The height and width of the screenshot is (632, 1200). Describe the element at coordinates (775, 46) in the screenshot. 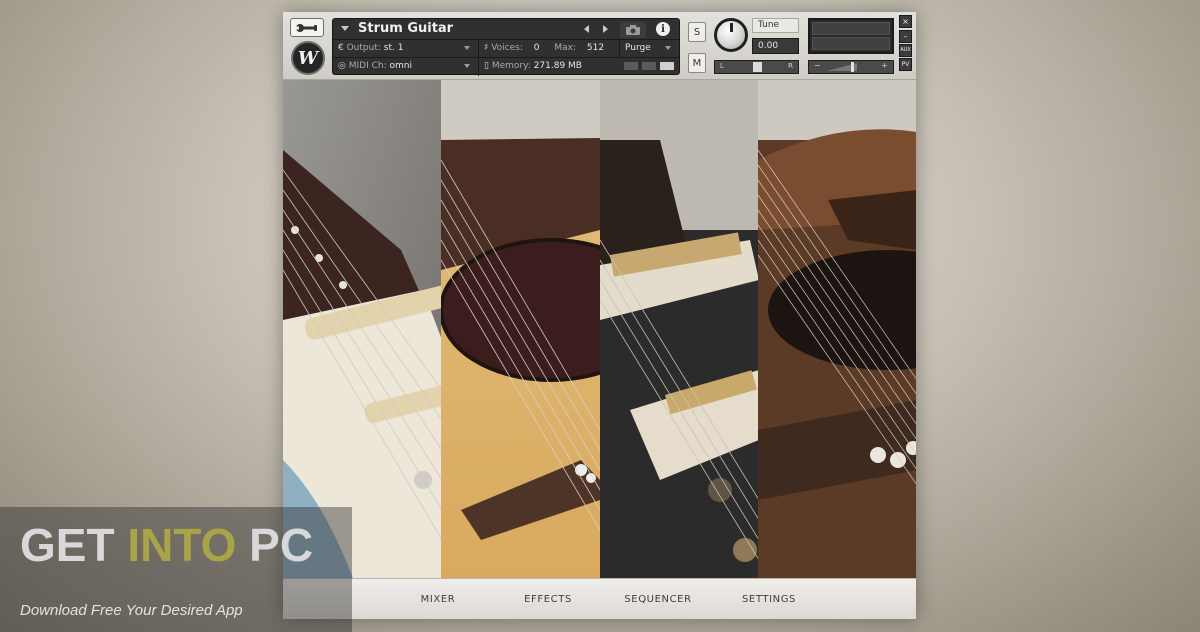

I see `tune-value: 0.00` at that location.